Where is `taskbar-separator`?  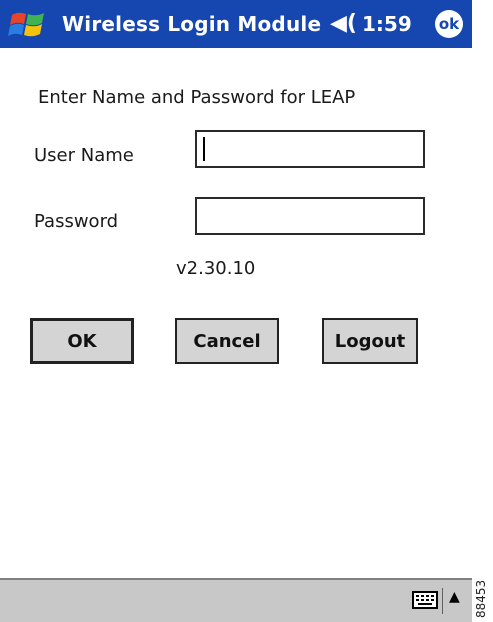
taskbar-separator is located at coordinates (442, 601).